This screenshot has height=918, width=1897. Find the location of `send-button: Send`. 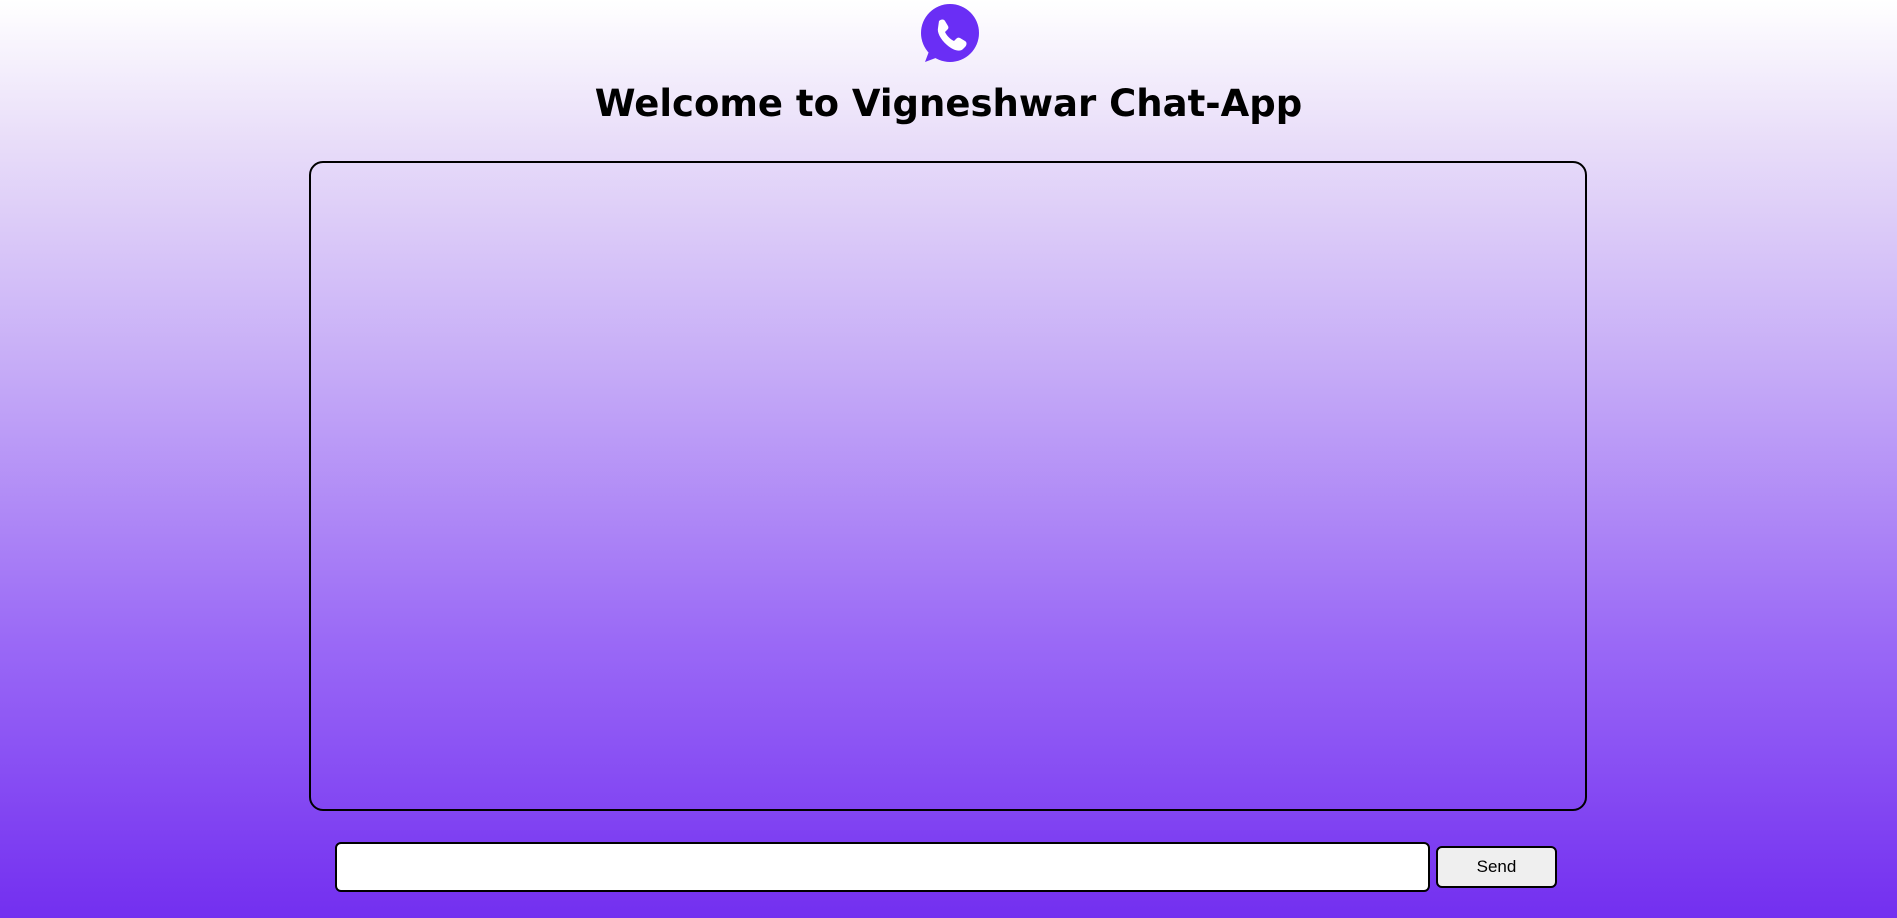

send-button: Send is located at coordinates (1496, 867).